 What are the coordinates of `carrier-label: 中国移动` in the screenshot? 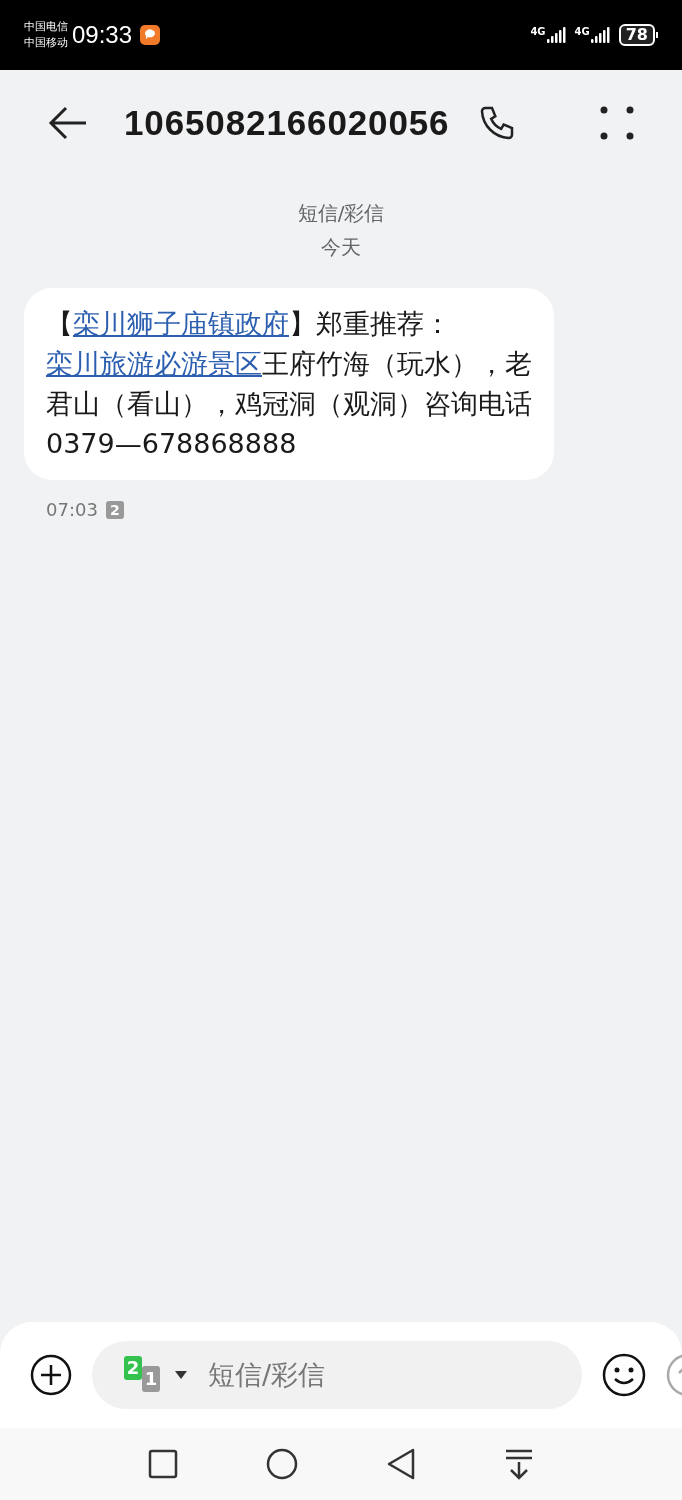 It's located at (46, 43).